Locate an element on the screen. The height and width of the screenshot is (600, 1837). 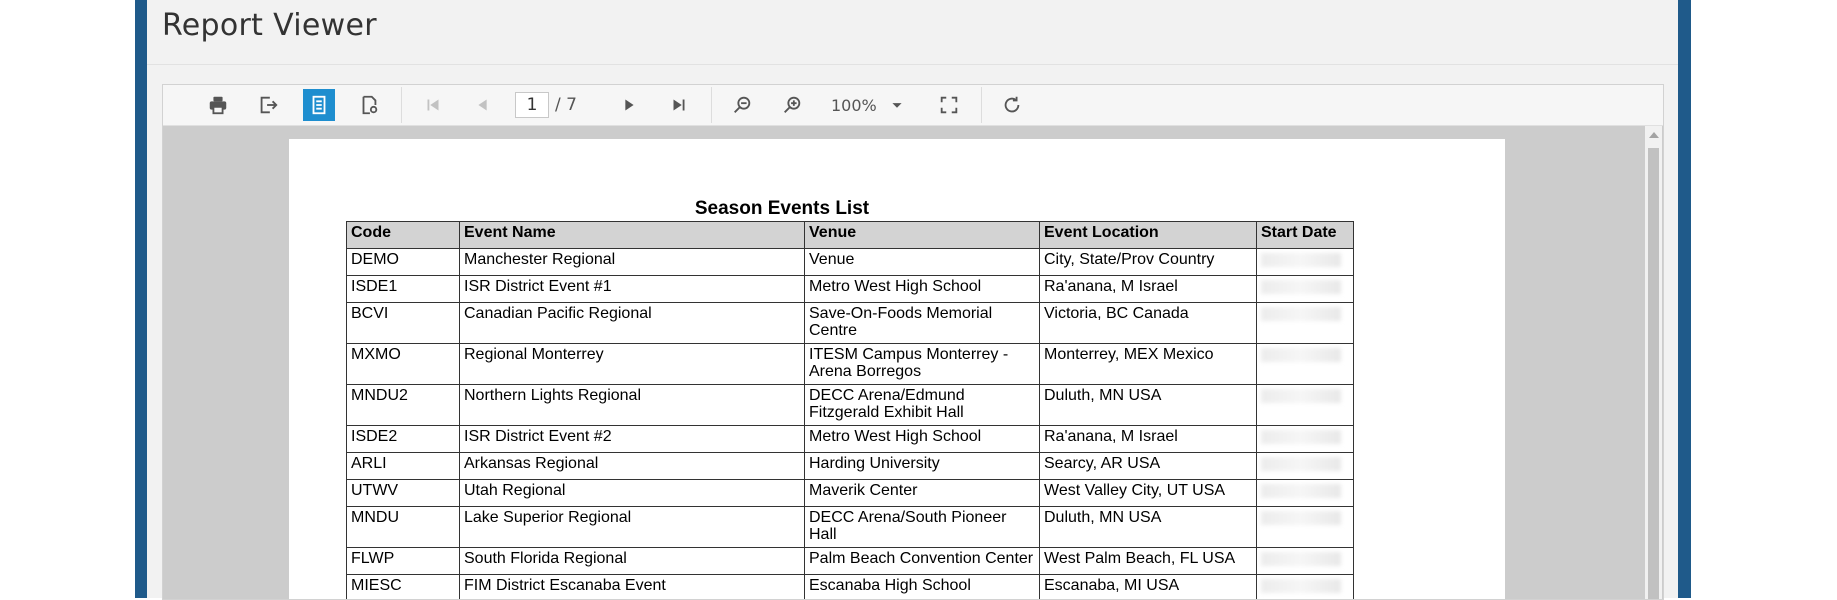
cell-code: BCVI is located at coordinates (403, 323).